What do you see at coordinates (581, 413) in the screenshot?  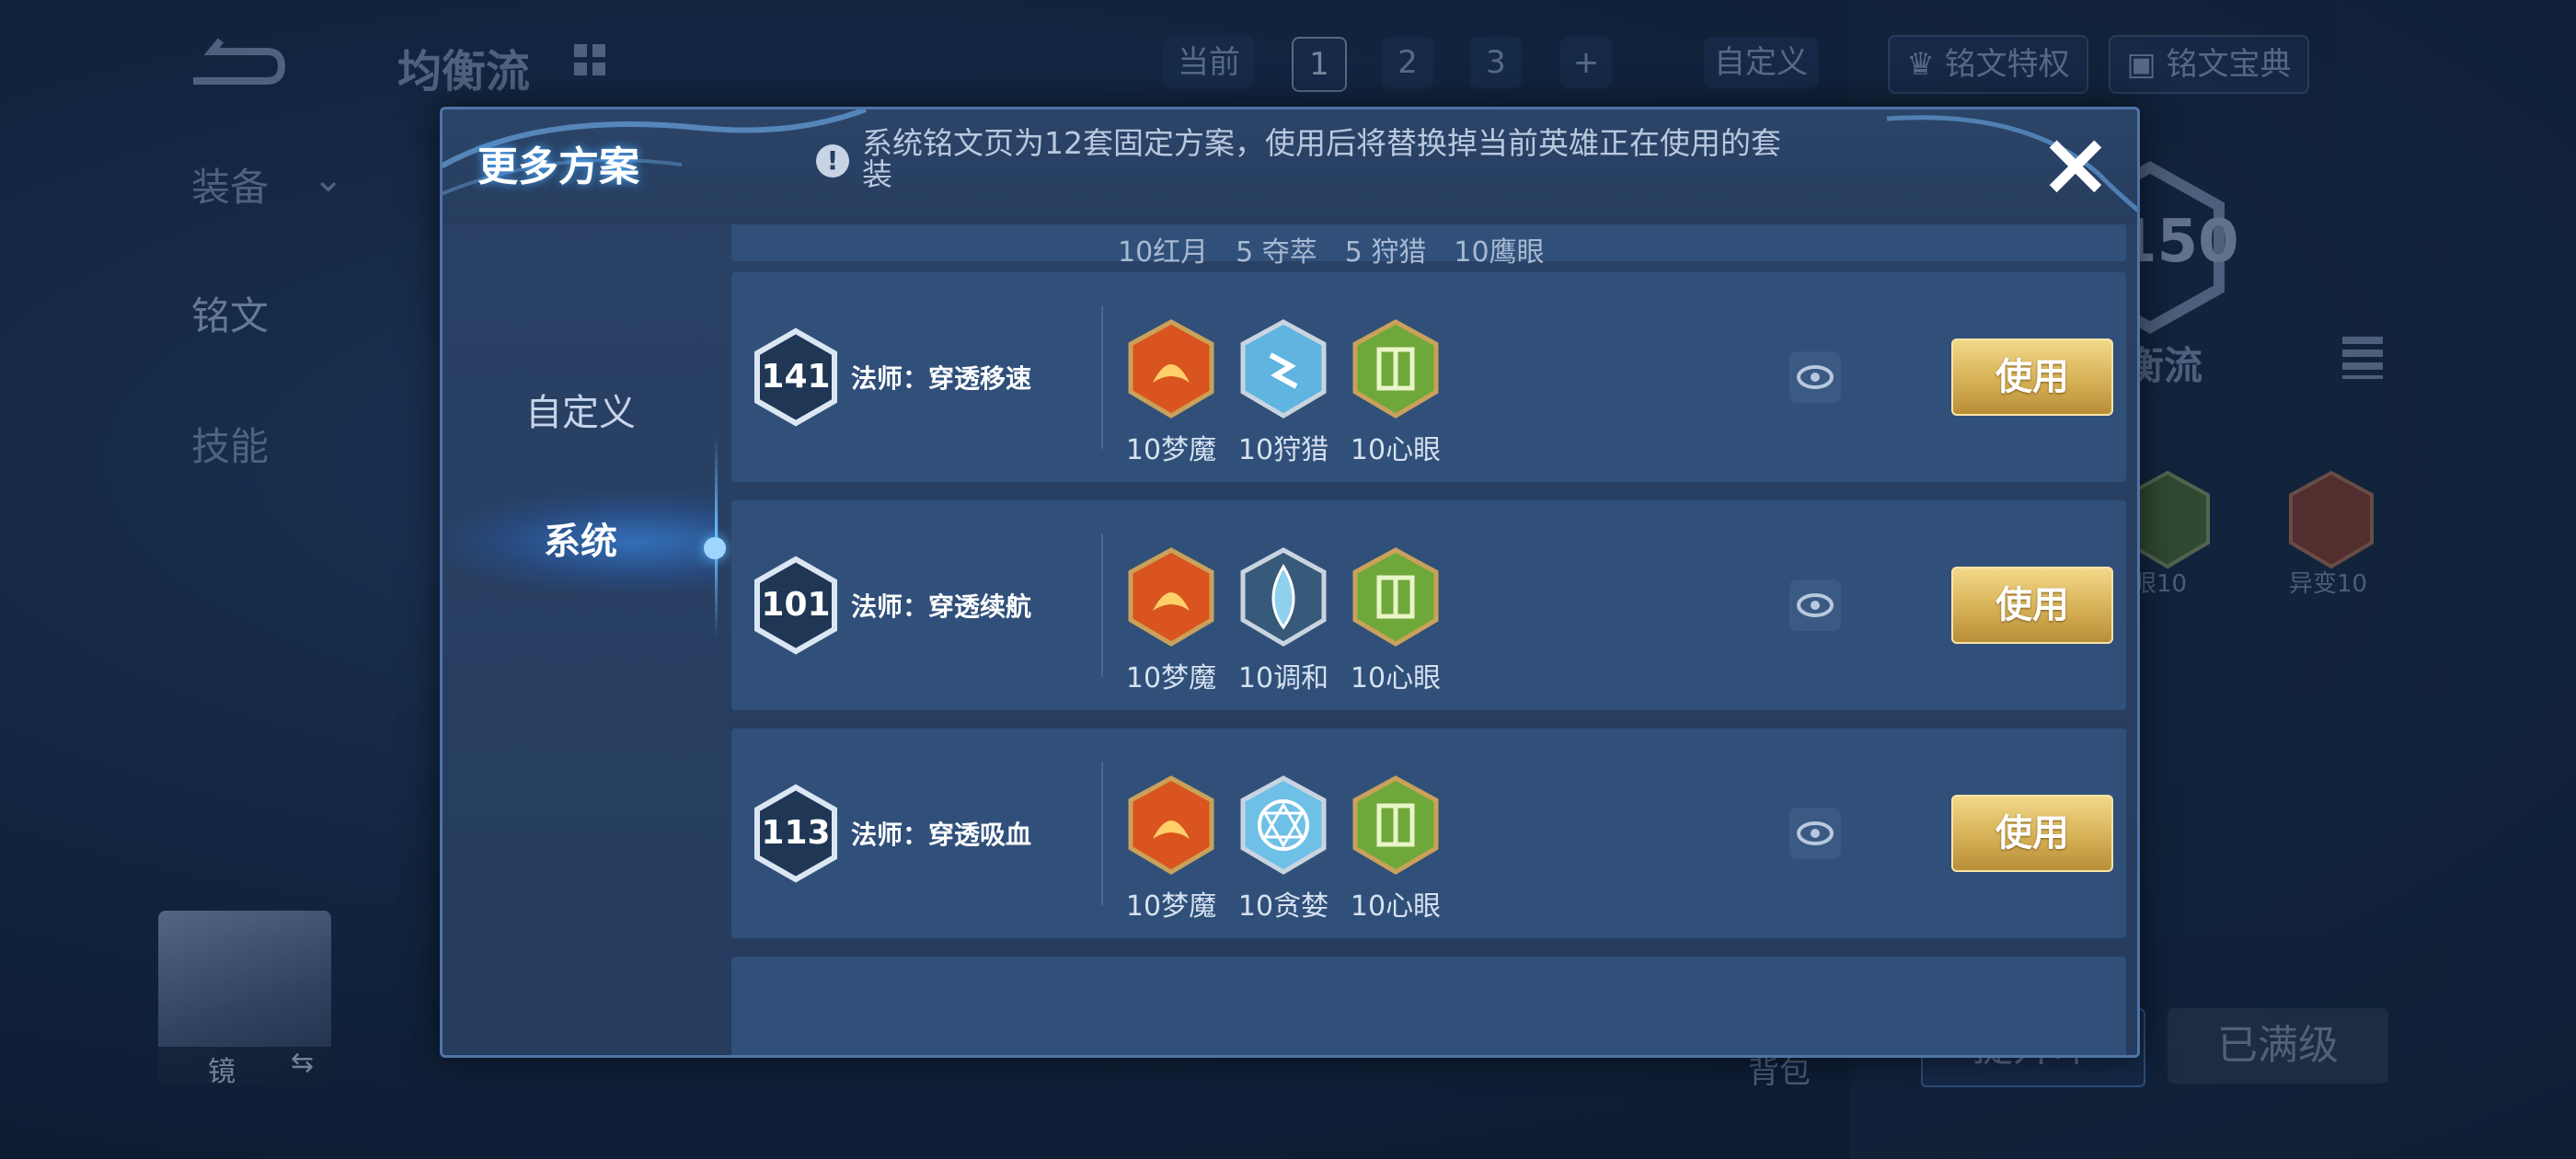 I see `tab-custom: 自定义` at bounding box center [581, 413].